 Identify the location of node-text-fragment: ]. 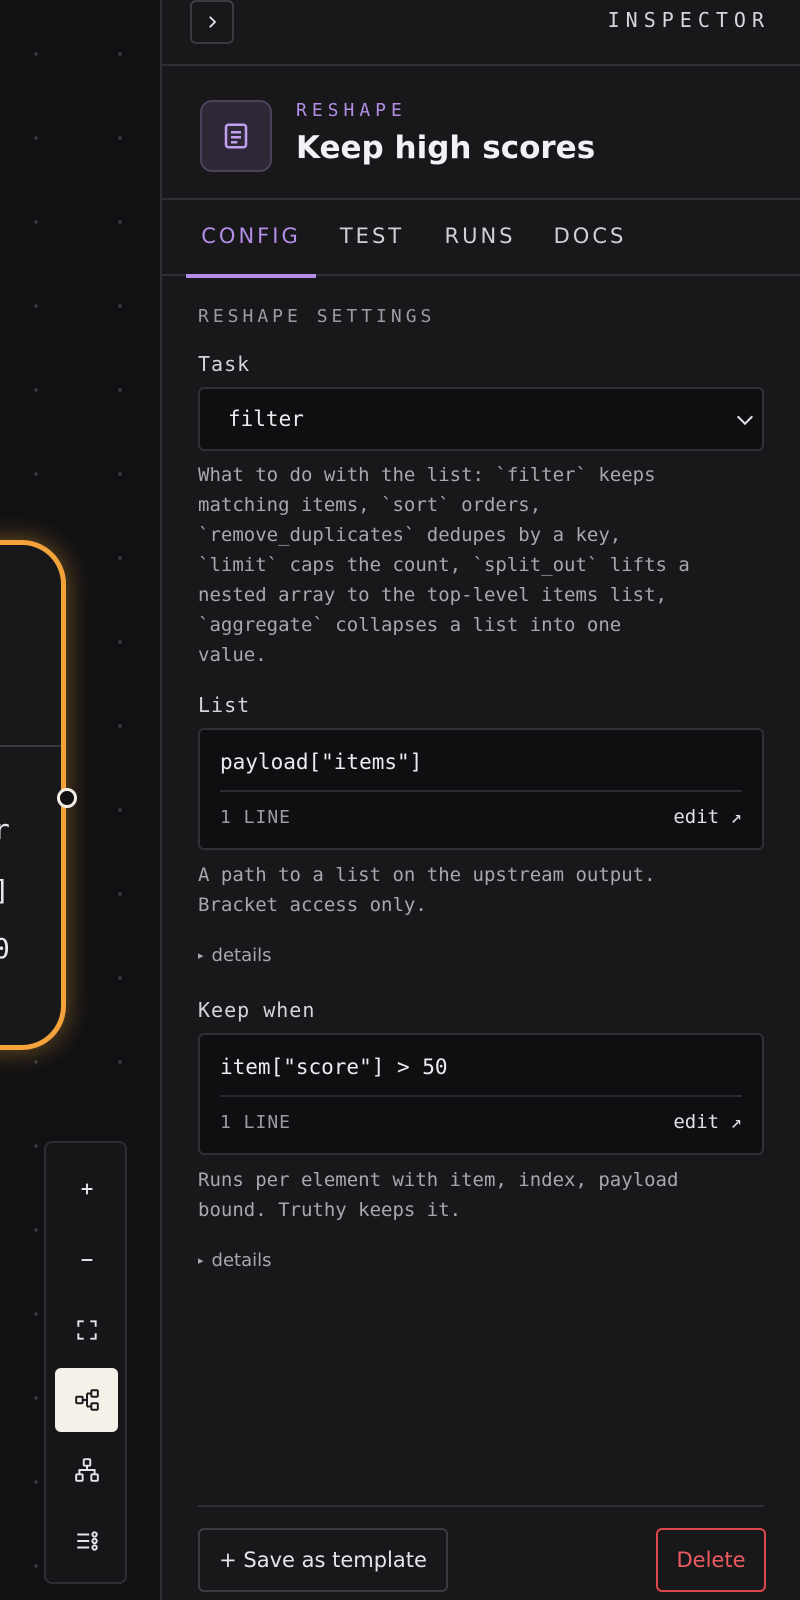
(6, 891).